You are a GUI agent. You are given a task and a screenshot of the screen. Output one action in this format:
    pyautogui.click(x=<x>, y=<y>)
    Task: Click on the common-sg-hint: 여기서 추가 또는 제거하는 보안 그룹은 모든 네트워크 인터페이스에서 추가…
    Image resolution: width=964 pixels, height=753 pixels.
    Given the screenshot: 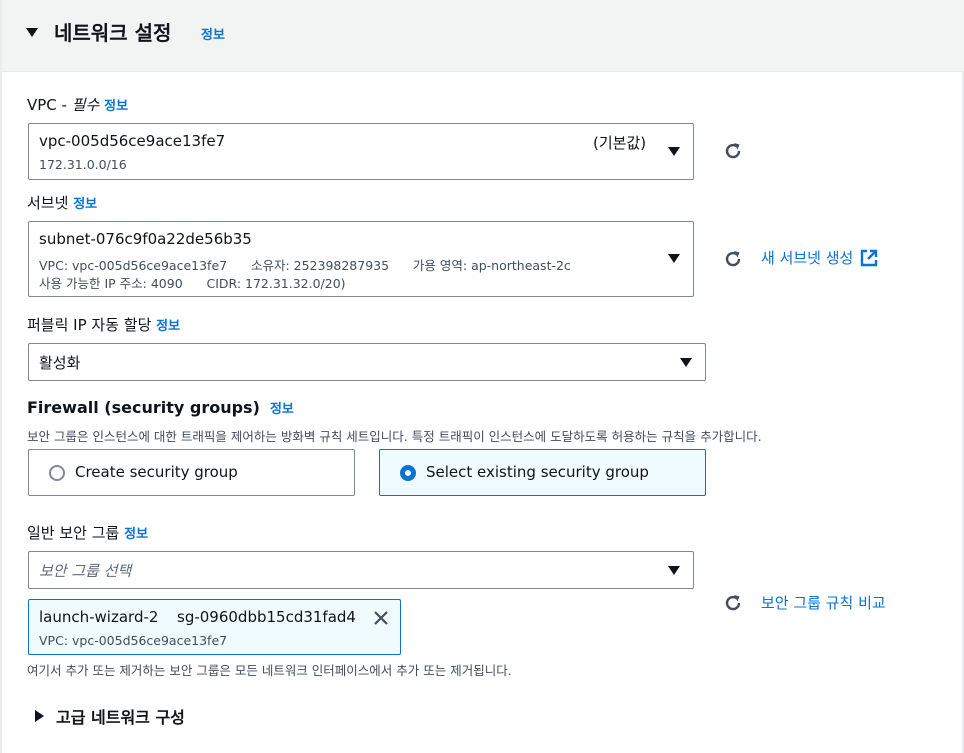 What is the action you would take?
    pyautogui.click(x=269, y=670)
    